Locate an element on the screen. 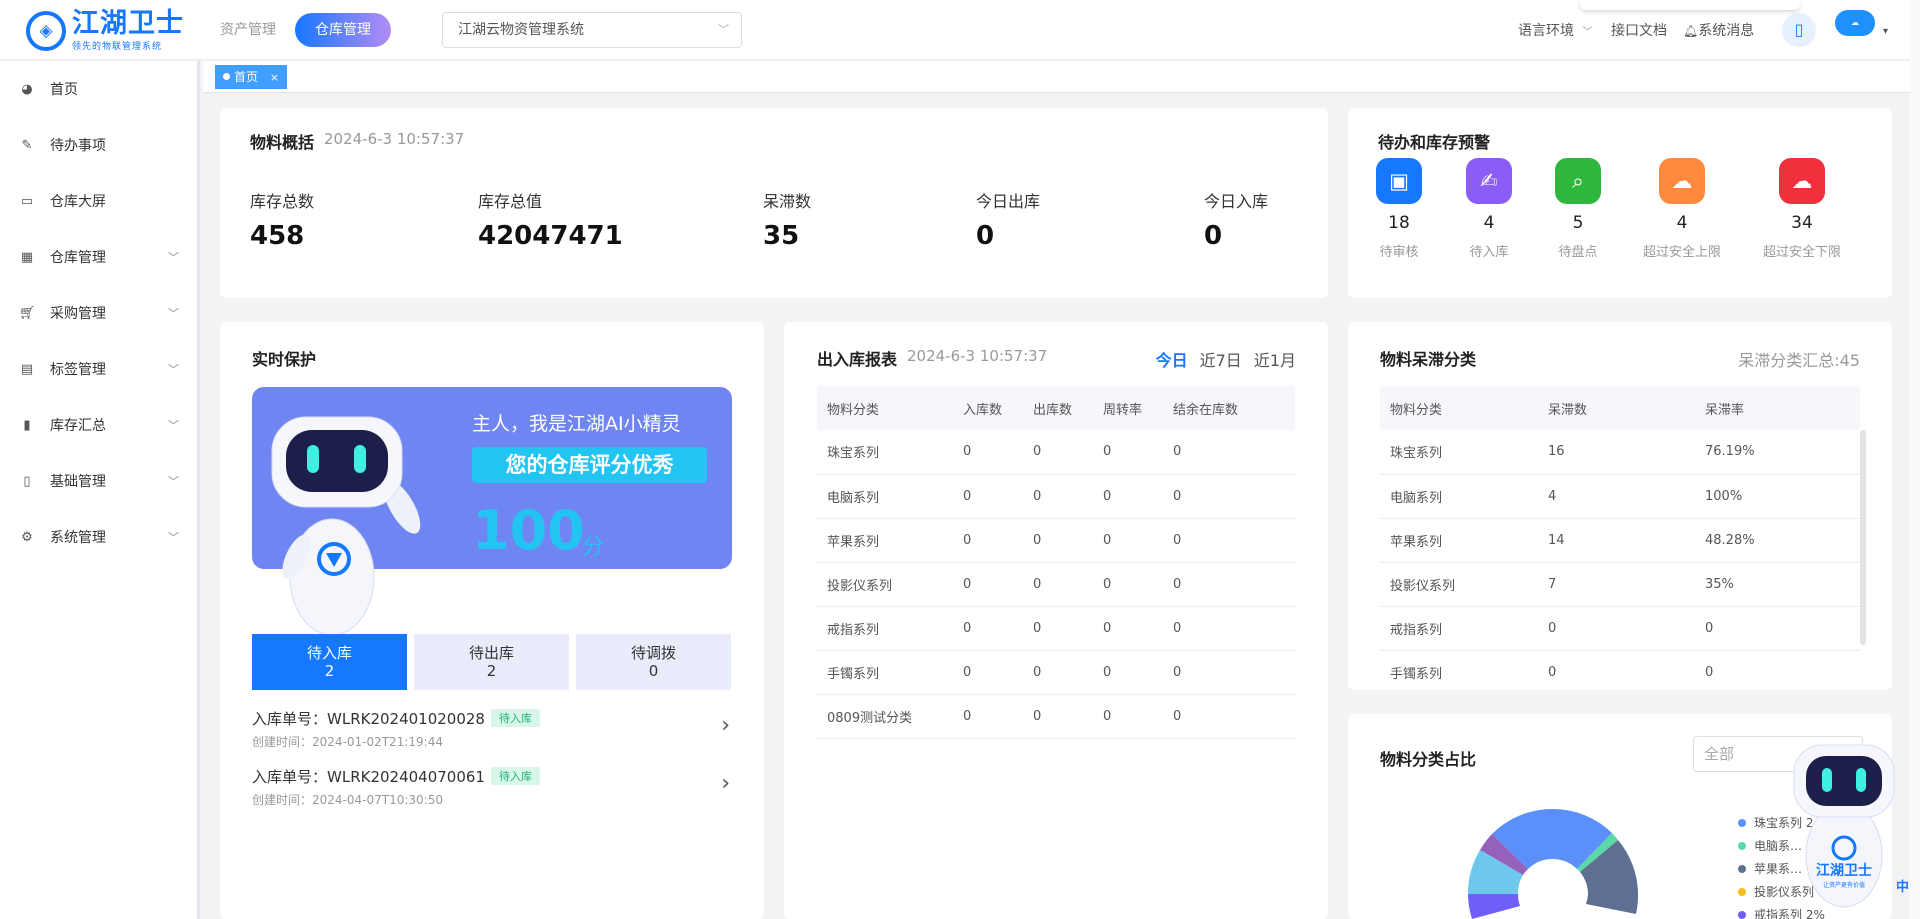 The height and width of the screenshot is (919, 1920). user-avatar: ☁ is located at coordinates (1855, 23).